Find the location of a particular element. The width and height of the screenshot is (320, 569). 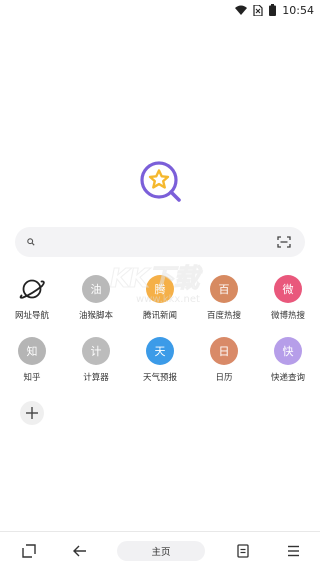

shortcut-label: 天气预报 is located at coordinates (159, 378).